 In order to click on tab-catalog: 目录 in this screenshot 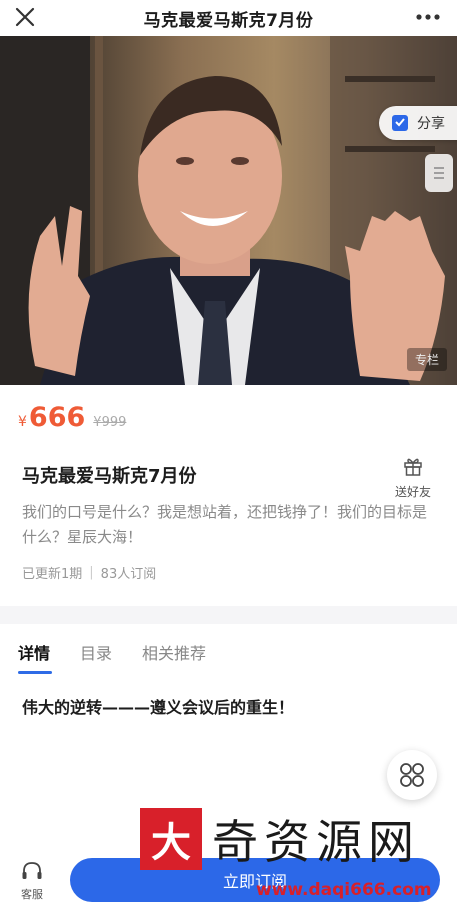, I will do `click(96, 657)`.